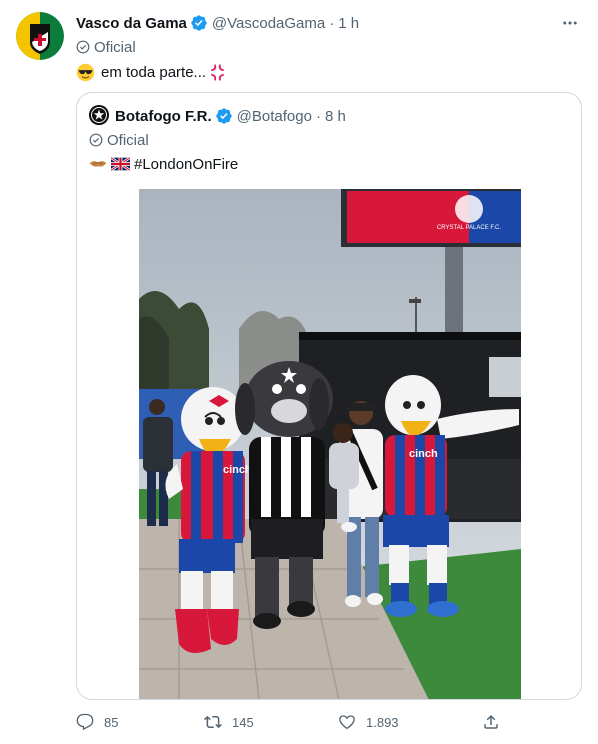  I want to click on heart-icon, so click(347, 722).